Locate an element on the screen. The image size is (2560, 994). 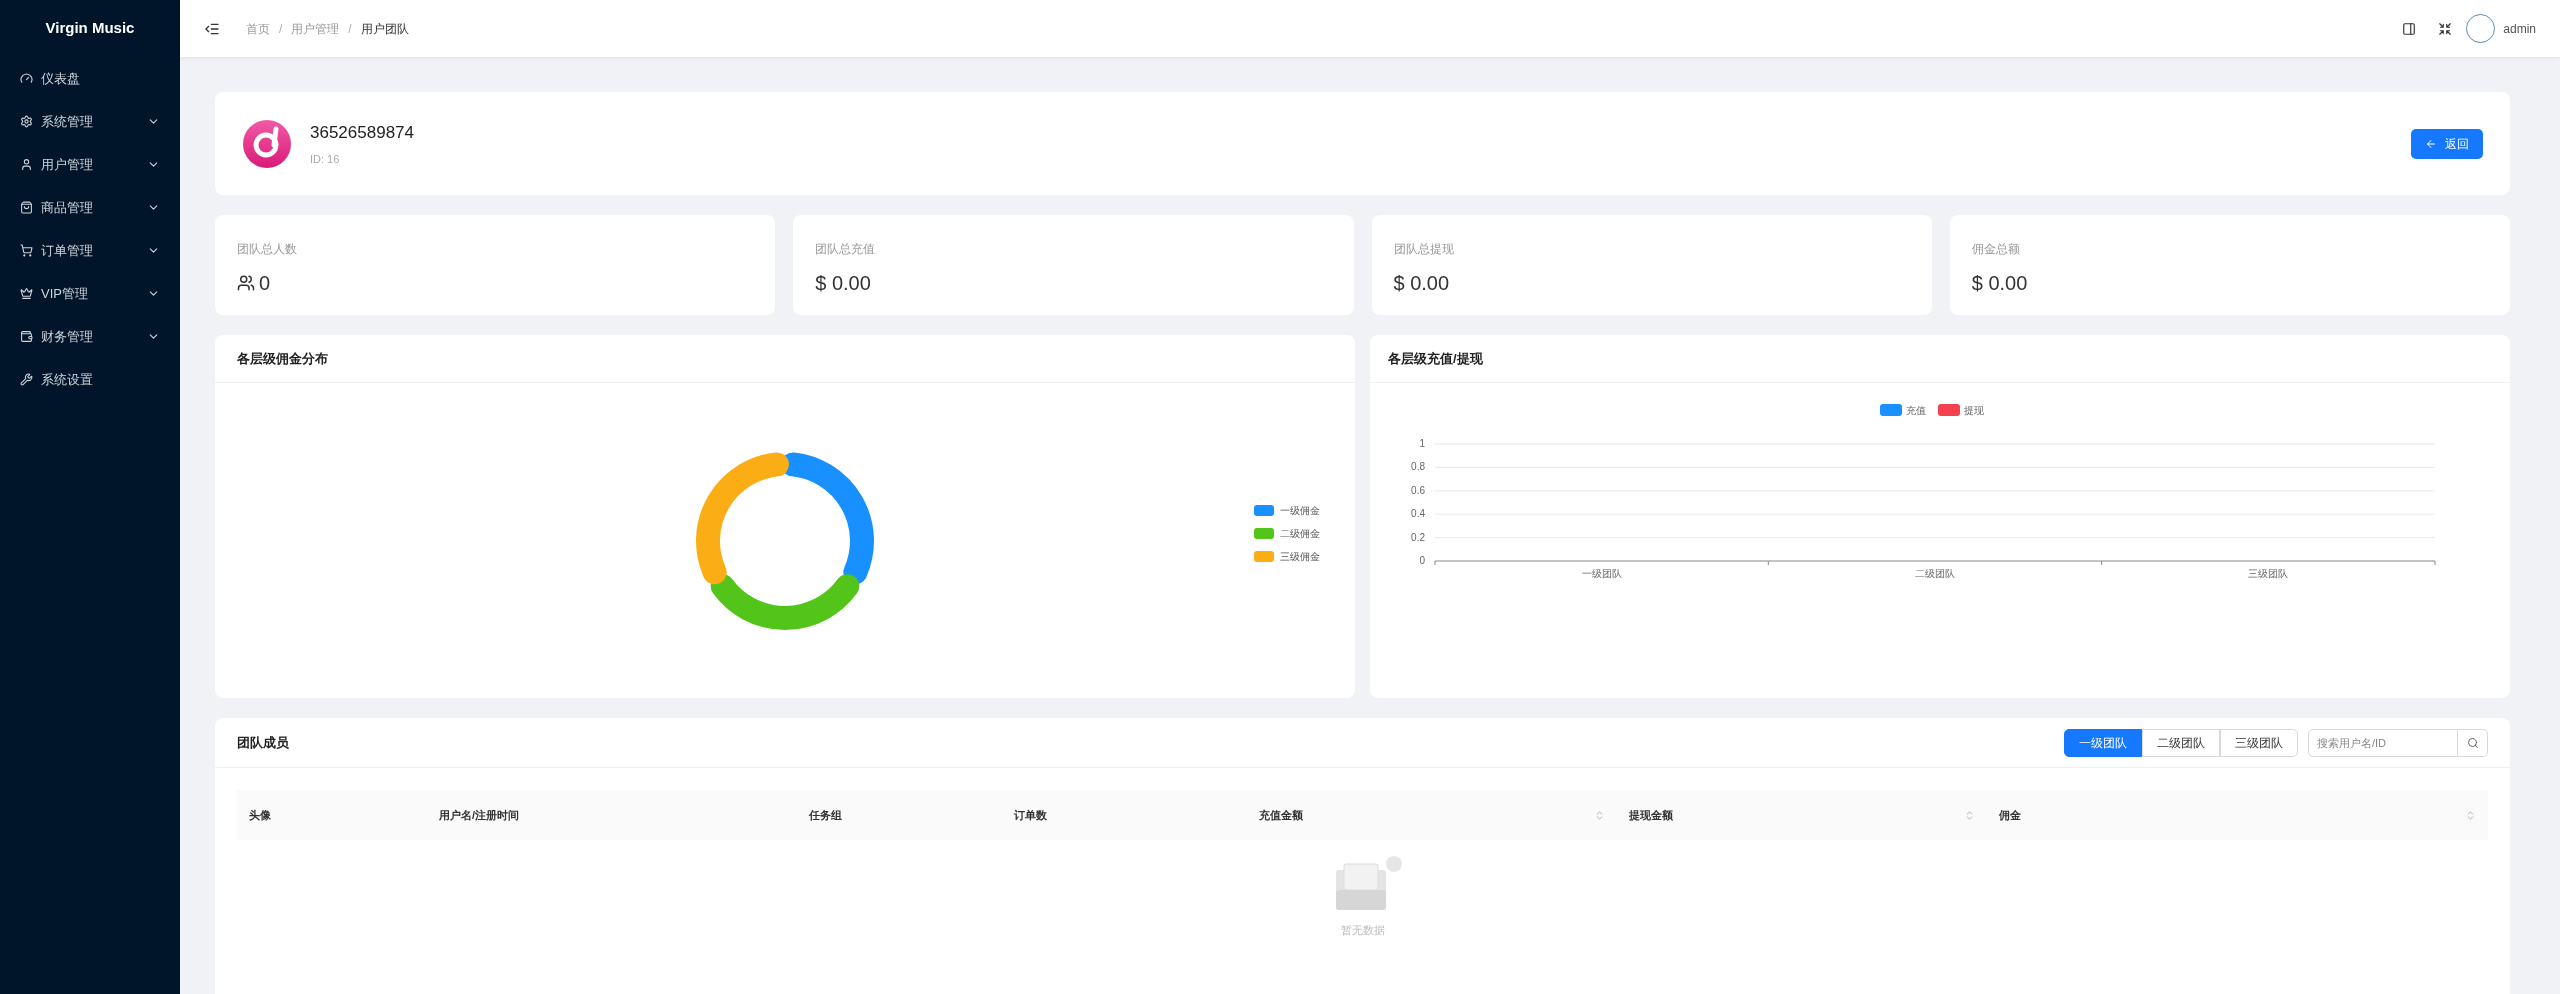
avatar is located at coordinates (2481, 28).